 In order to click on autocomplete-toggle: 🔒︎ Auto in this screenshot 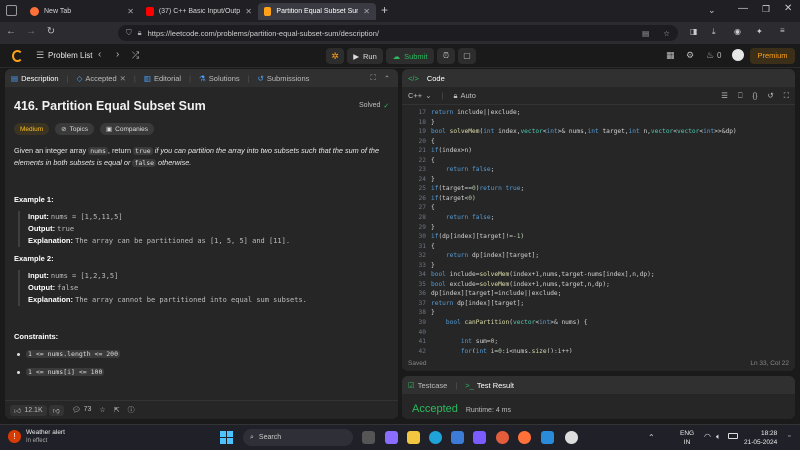, I will do `click(464, 96)`.